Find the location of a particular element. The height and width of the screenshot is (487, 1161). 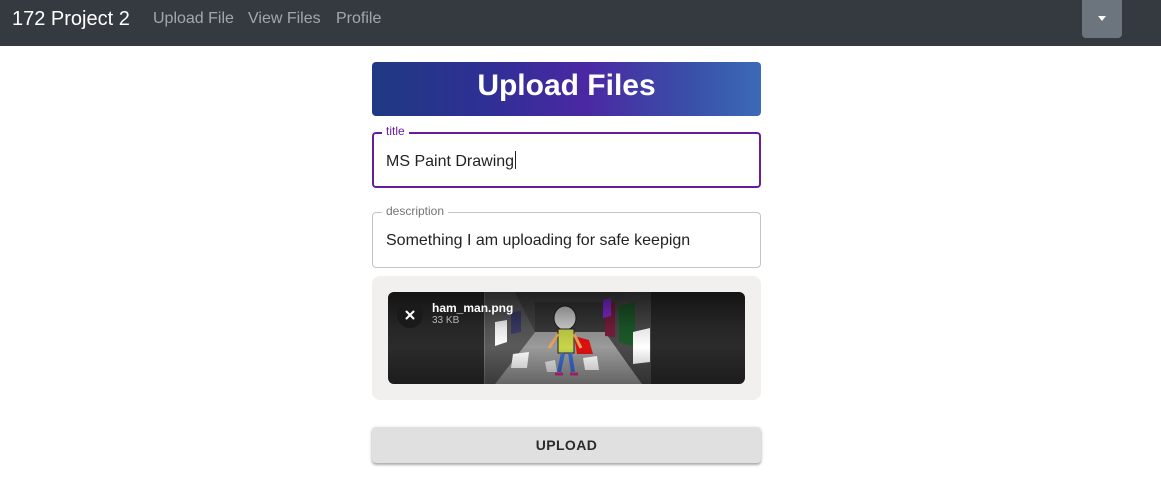

upload-button-label: UPLOAD is located at coordinates (566, 445).